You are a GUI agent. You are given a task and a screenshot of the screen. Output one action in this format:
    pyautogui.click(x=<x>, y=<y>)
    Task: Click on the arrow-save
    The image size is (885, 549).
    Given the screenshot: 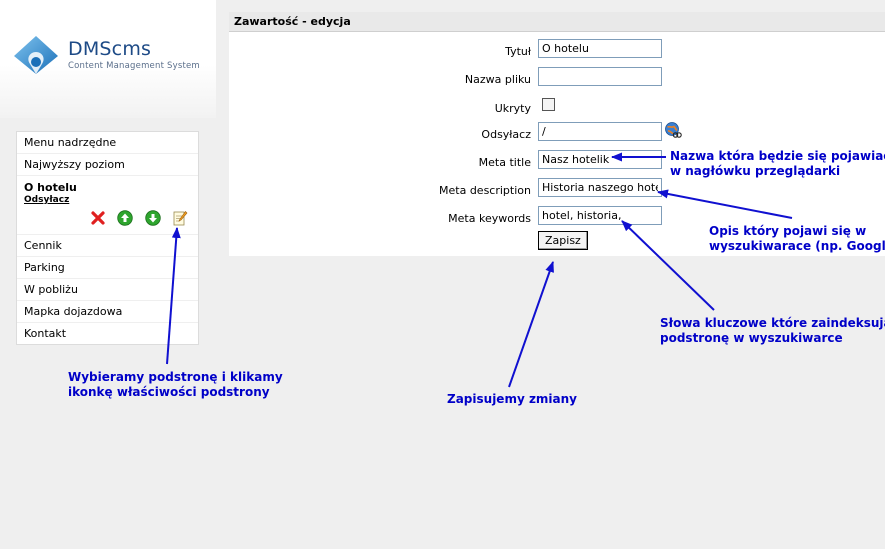 What is the action you would take?
    pyautogui.click(x=531, y=324)
    